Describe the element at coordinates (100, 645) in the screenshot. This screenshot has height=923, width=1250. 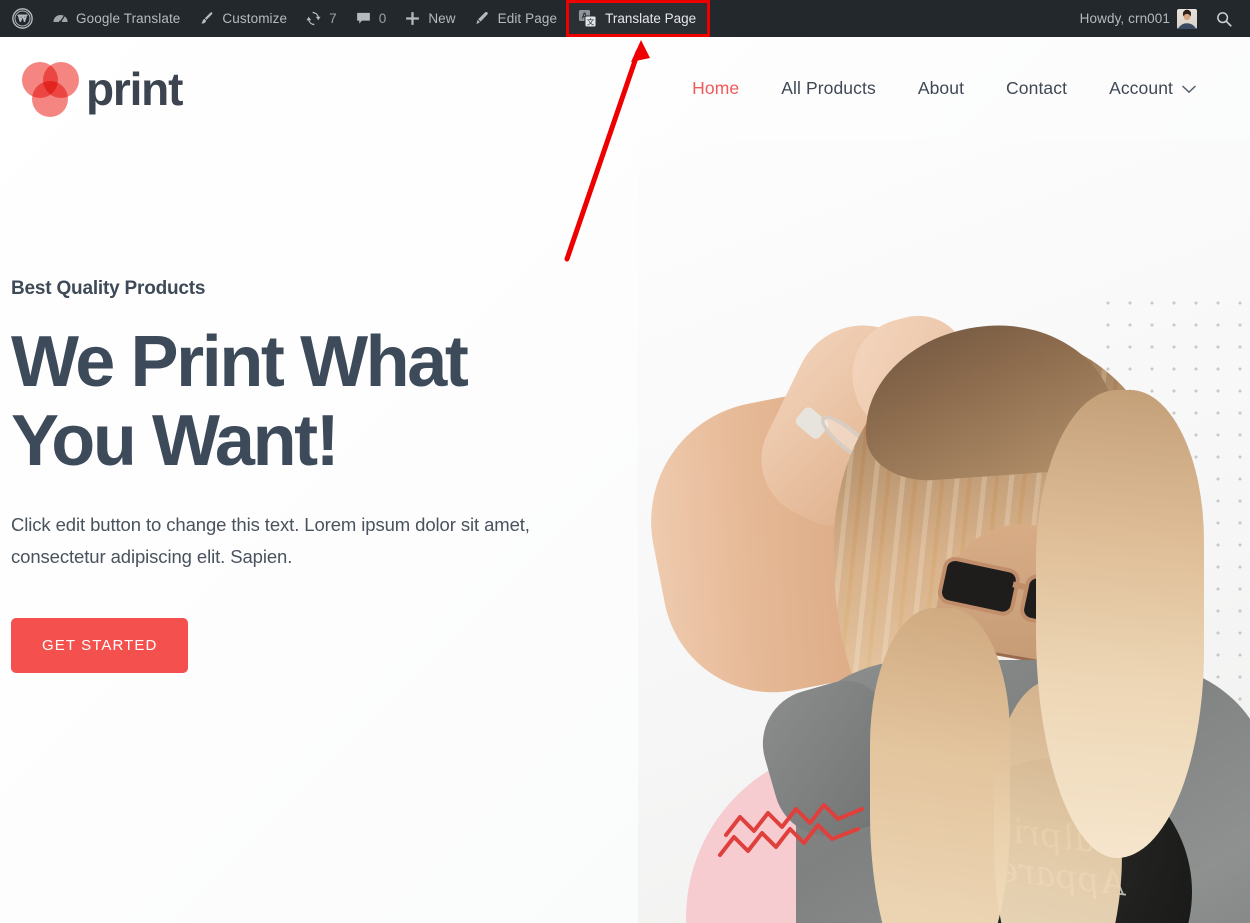
I see `get-started-button: GET STARTED` at that location.